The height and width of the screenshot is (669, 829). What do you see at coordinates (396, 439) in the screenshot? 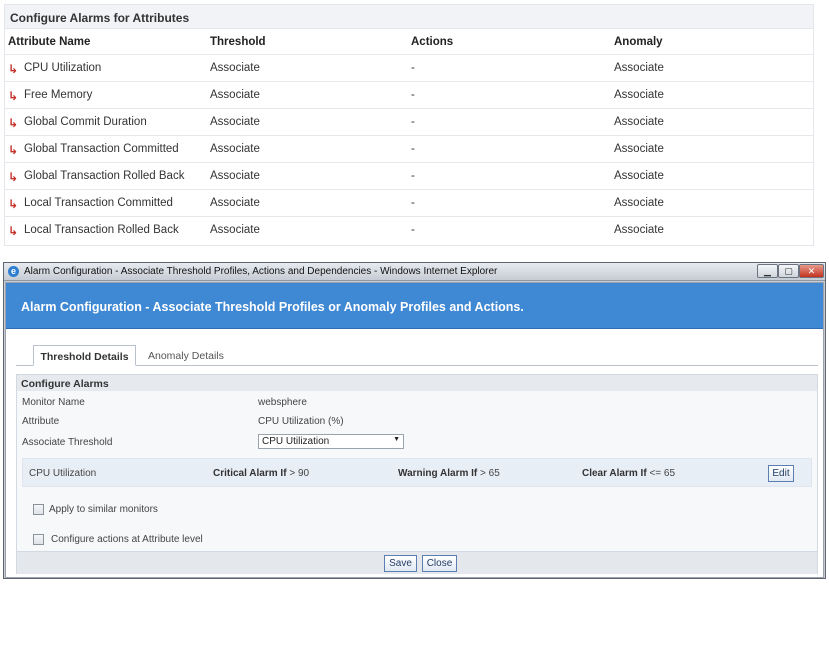
I see `dropdown-arrow-icon: ▼` at bounding box center [396, 439].